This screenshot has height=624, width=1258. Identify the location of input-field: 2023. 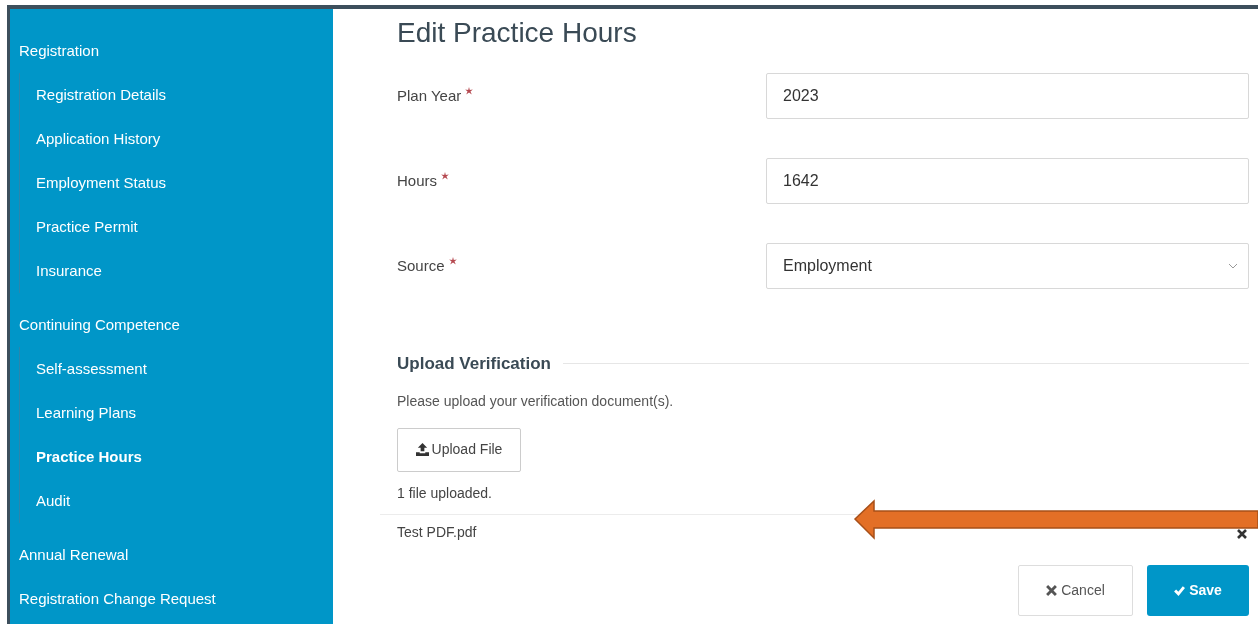
(1007, 96).